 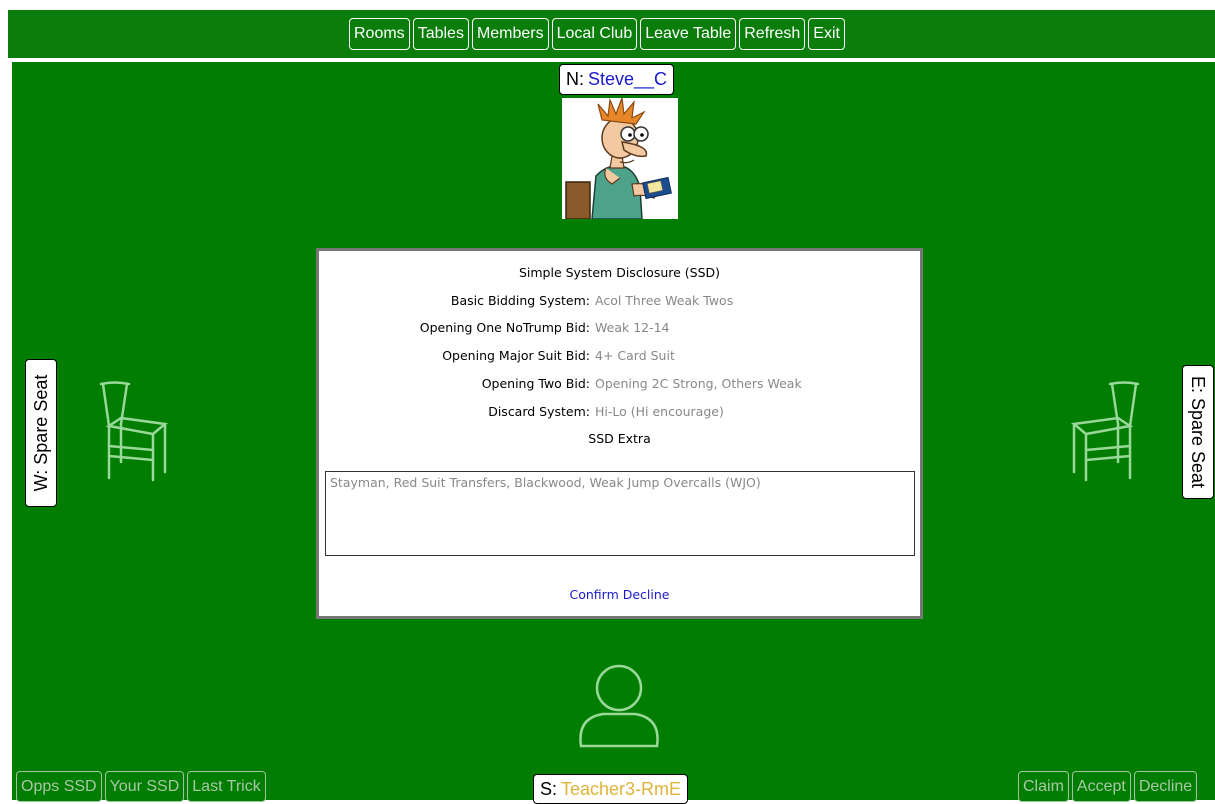 I want to click on last-trick-button: Last Trick, so click(x=226, y=786).